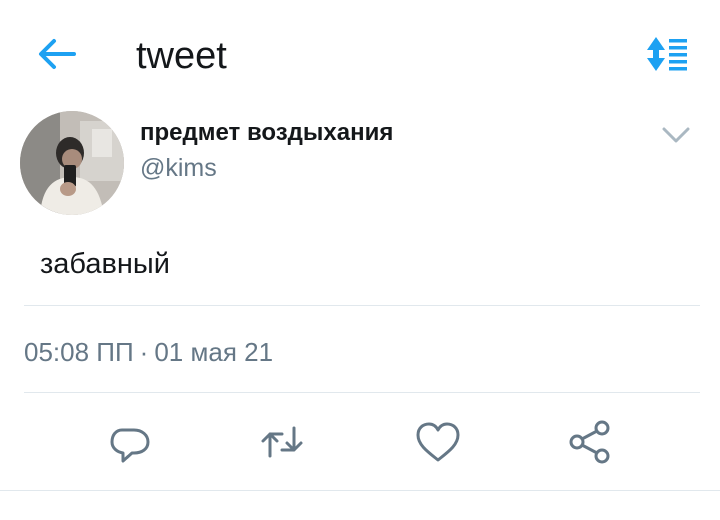  I want to click on arrow-left-icon, so click(57, 54).